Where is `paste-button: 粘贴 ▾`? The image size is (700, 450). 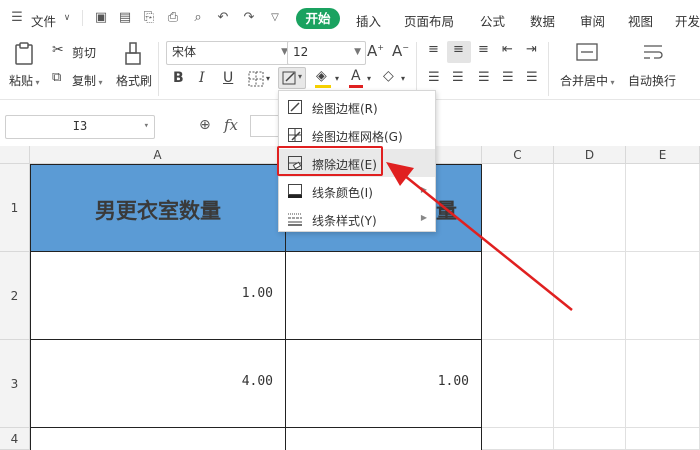
paste-button: 粘贴 ▾ is located at coordinates (24, 80).